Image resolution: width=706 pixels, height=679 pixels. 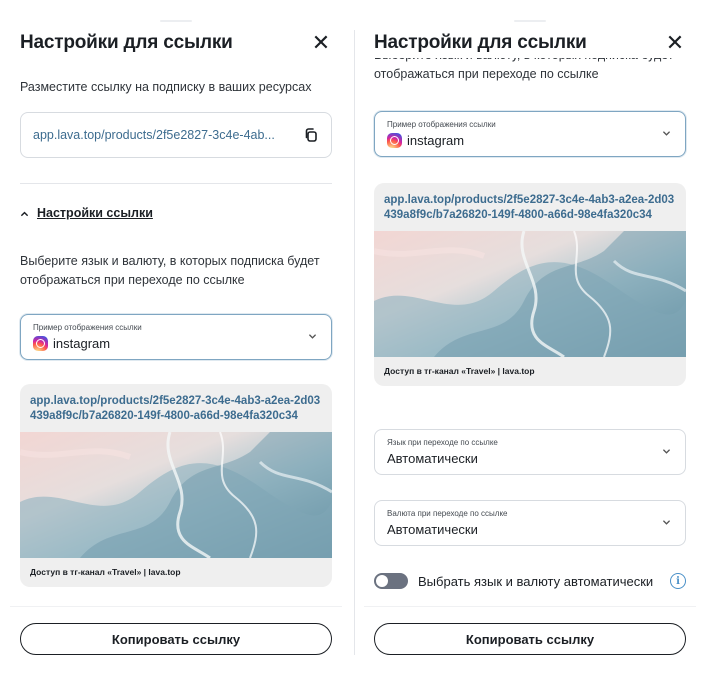 I want to click on language-select-value: Автоматически, so click(x=432, y=458).